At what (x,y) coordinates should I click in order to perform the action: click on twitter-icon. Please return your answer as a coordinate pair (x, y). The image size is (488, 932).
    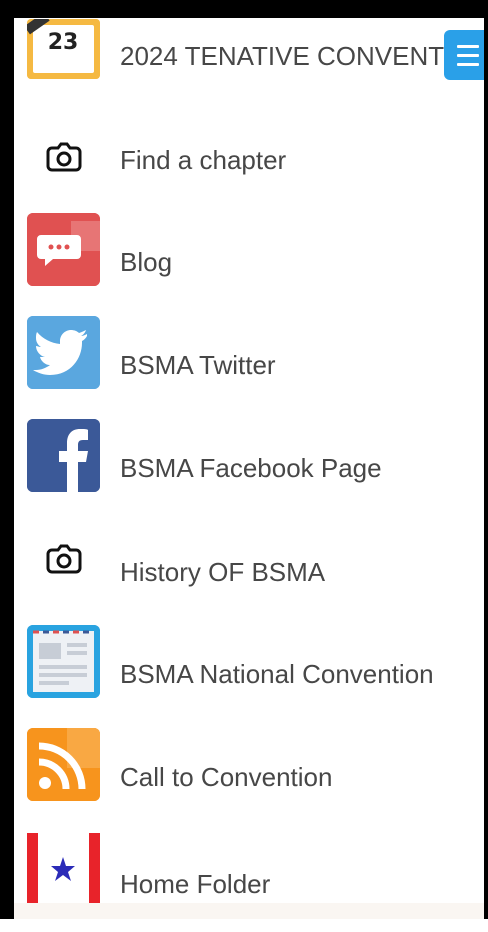
    Looking at the image, I should click on (63, 352).